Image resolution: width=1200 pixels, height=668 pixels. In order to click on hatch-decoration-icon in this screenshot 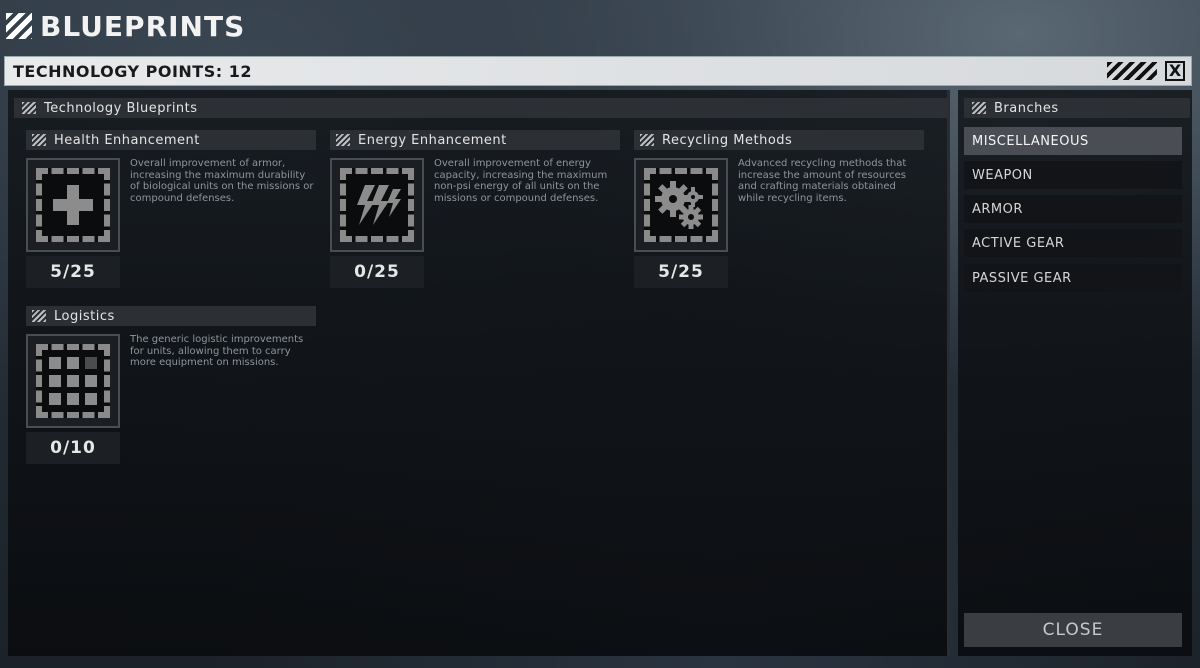, I will do `click(1132, 71)`.